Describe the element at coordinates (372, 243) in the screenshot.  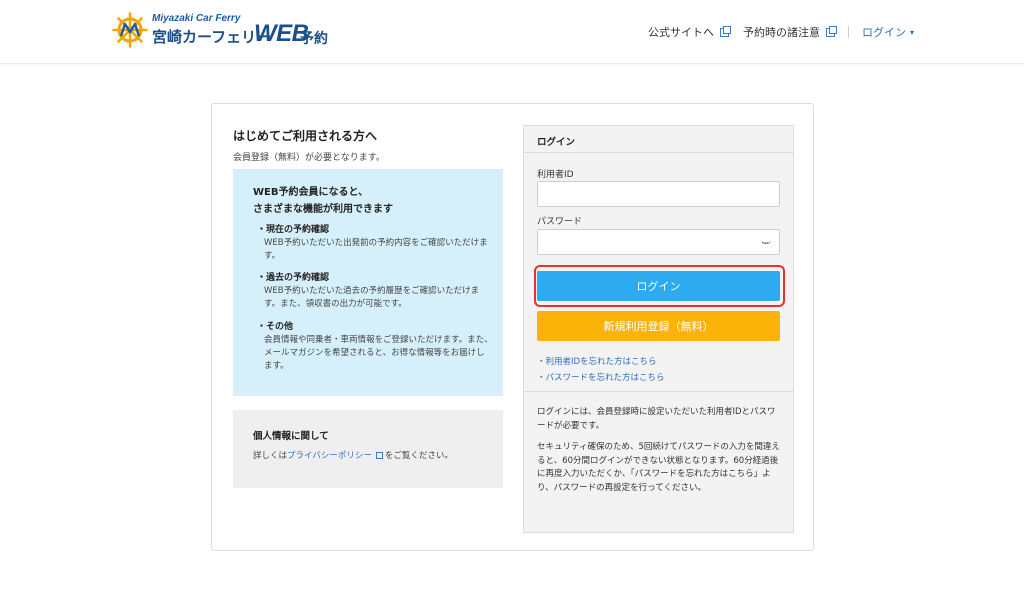
I see `benefit-item-current: ・現在の予約確認 WEB予約いただいた出発前の予約内容をご確認いただけます。` at that location.